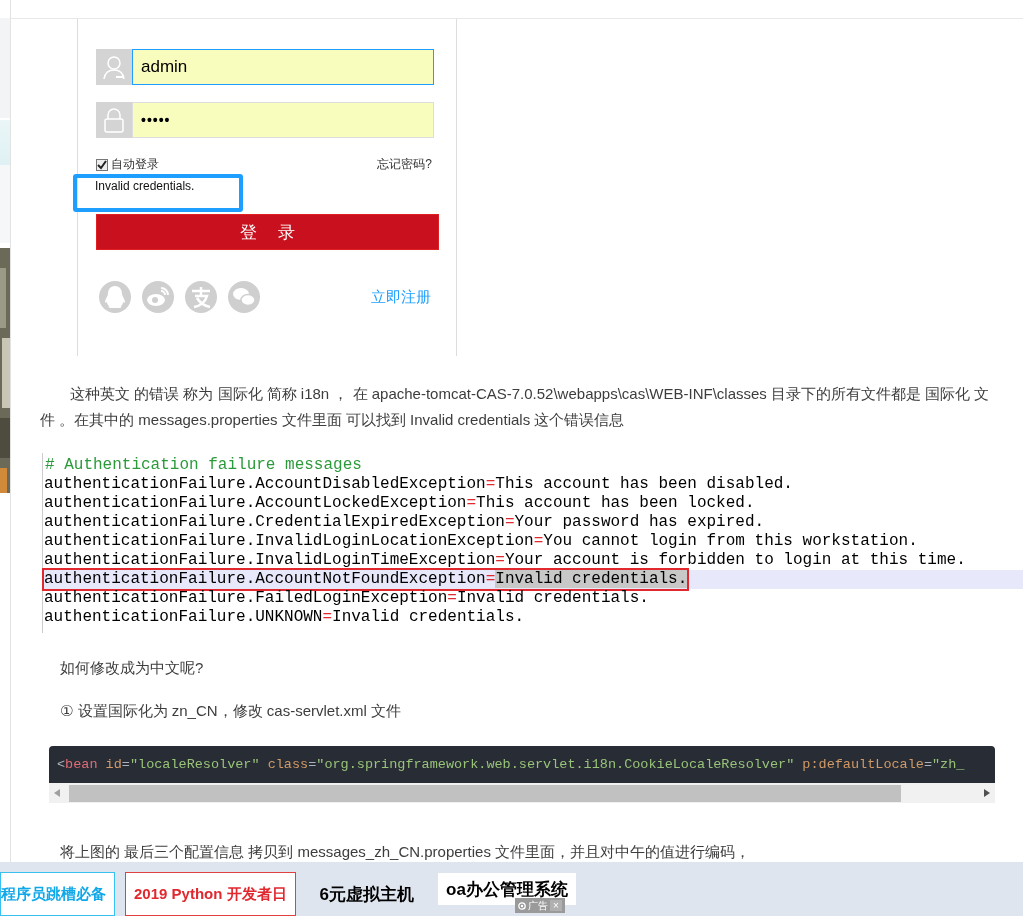  Describe the element at coordinates (404, 522) in the screenshot. I see `code-line: authenticationFailure.CredentialExpiredException=Your password has expired.` at that location.